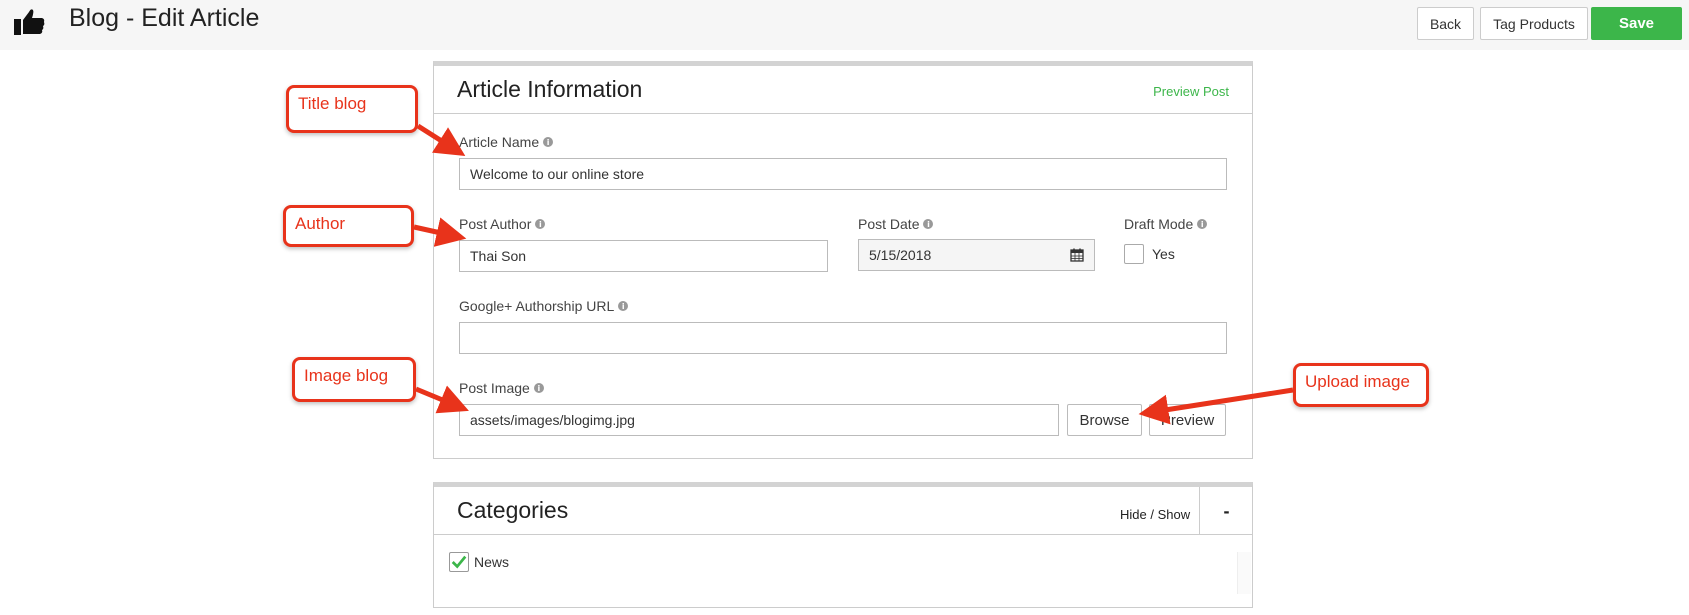  I want to click on tag-products-button: Tag Products, so click(1534, 23).